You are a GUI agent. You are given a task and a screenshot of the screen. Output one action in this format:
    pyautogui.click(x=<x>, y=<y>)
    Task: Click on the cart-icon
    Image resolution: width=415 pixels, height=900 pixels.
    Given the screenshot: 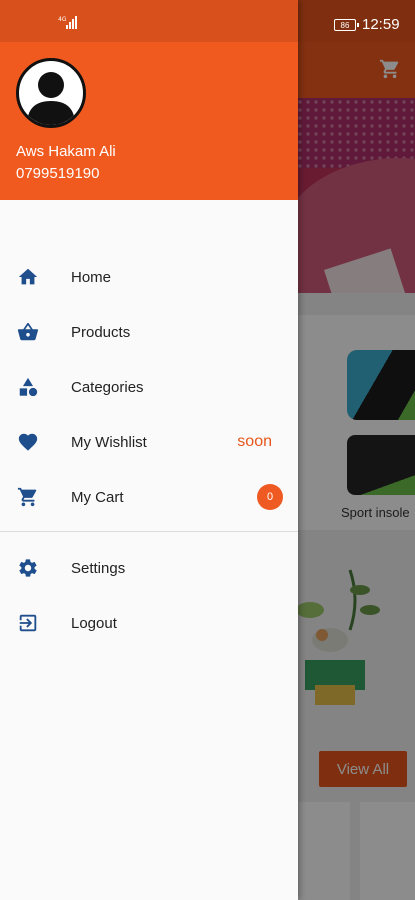 What is the action you would take?
    pyautogui.click(x=28, y=497)
    